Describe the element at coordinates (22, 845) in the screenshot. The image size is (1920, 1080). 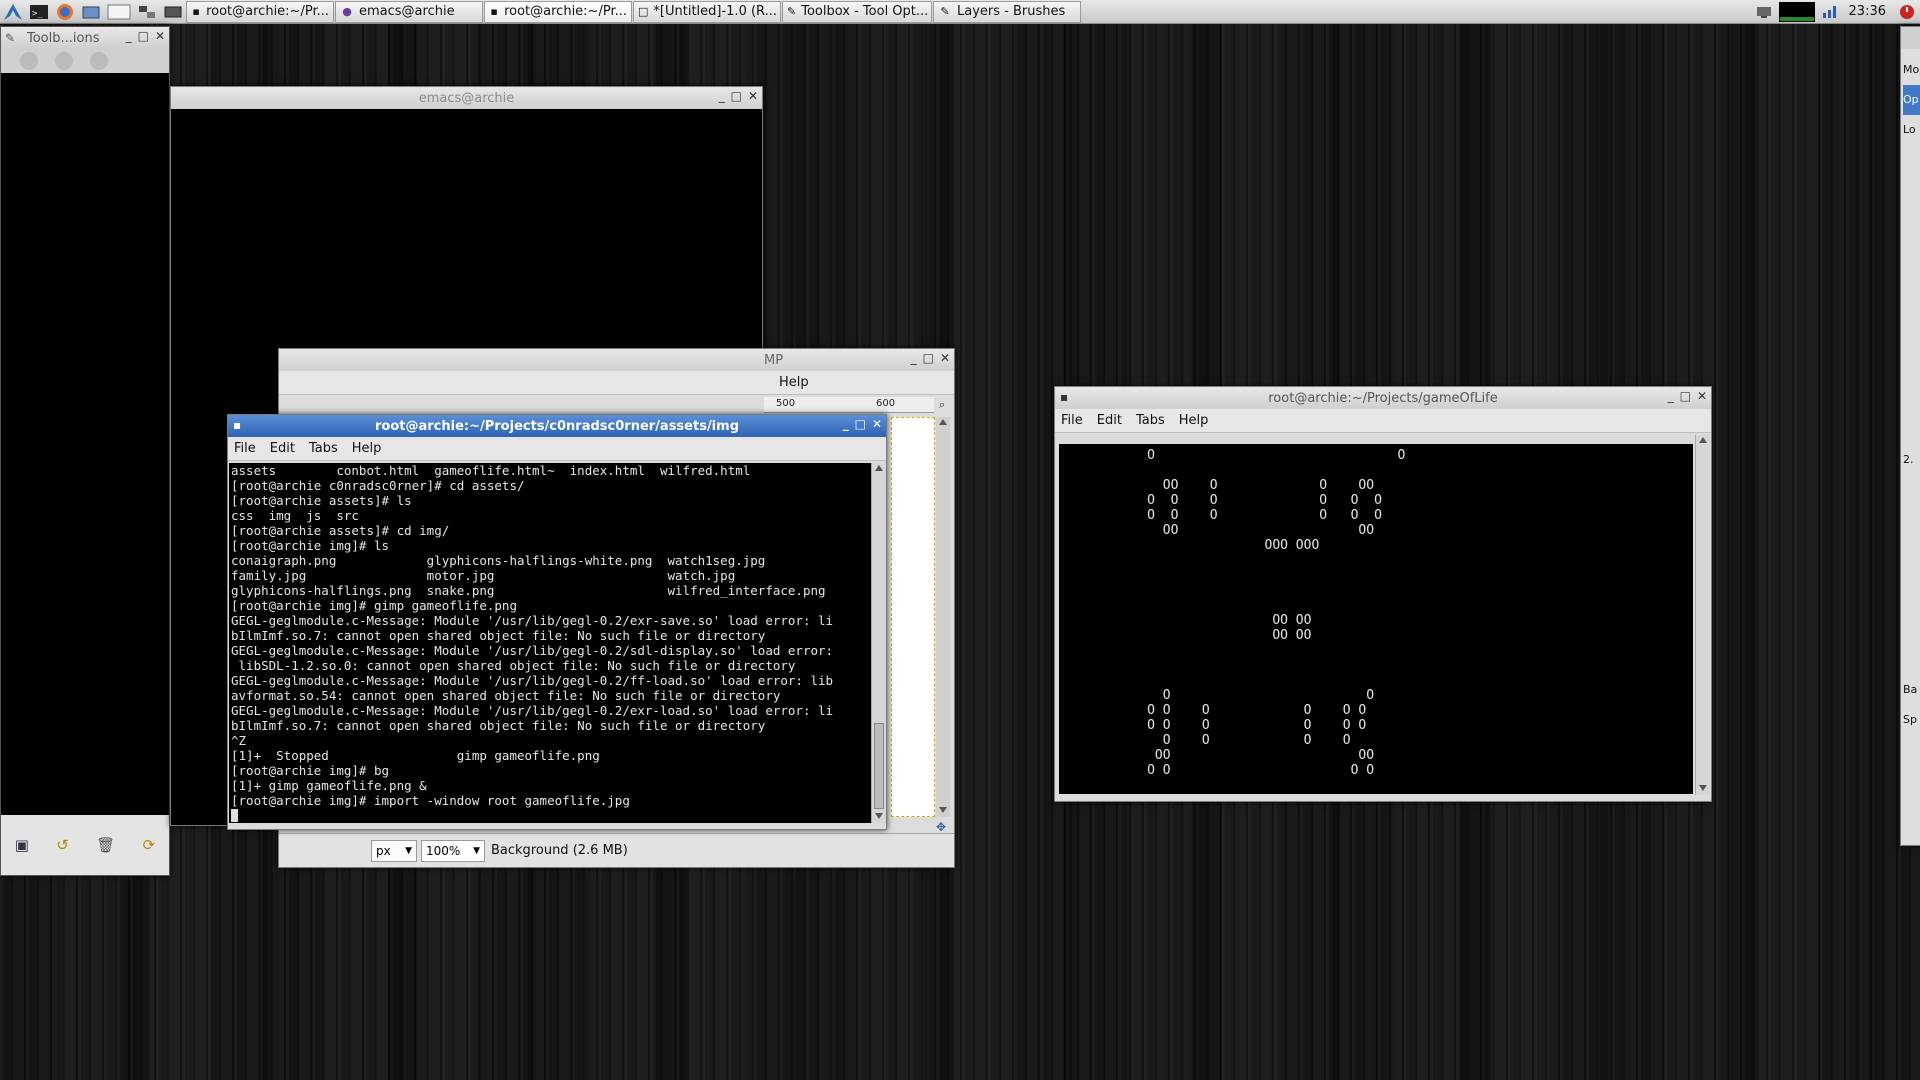
I see `save-icon: ▣` at that location.